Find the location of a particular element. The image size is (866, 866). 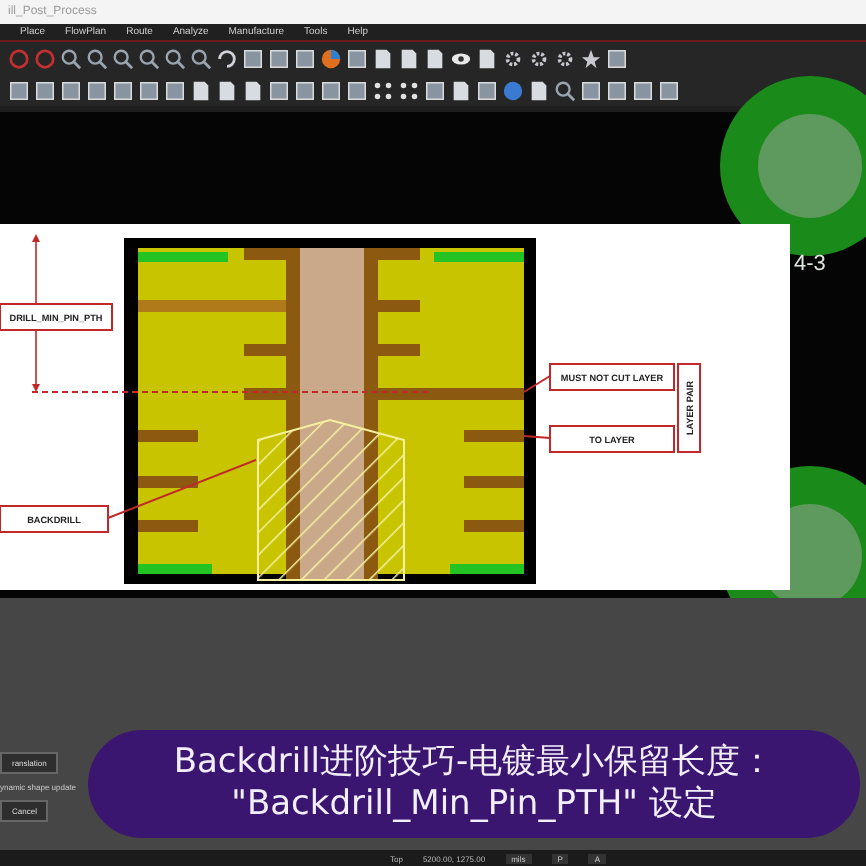

pad-label: 4-3 is located at coordinates (810, 264).